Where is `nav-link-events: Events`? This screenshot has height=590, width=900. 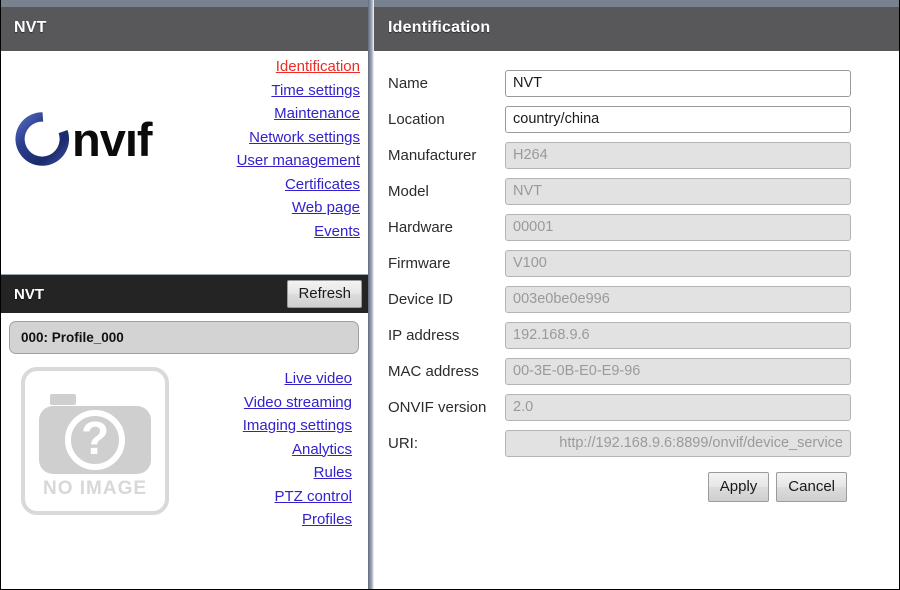 nav-link-events: Events is located at coordinates (280, 232).